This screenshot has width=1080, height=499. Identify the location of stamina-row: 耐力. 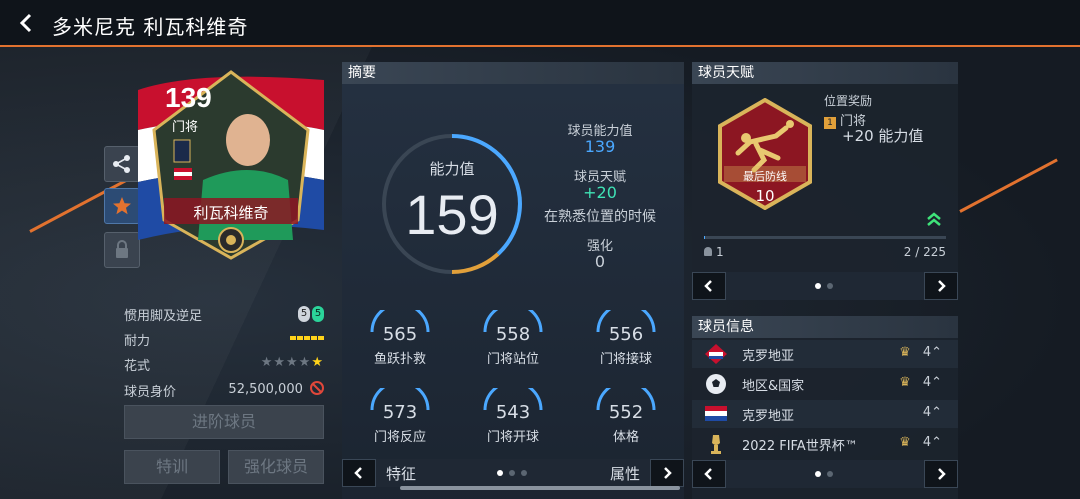
(224, 340).